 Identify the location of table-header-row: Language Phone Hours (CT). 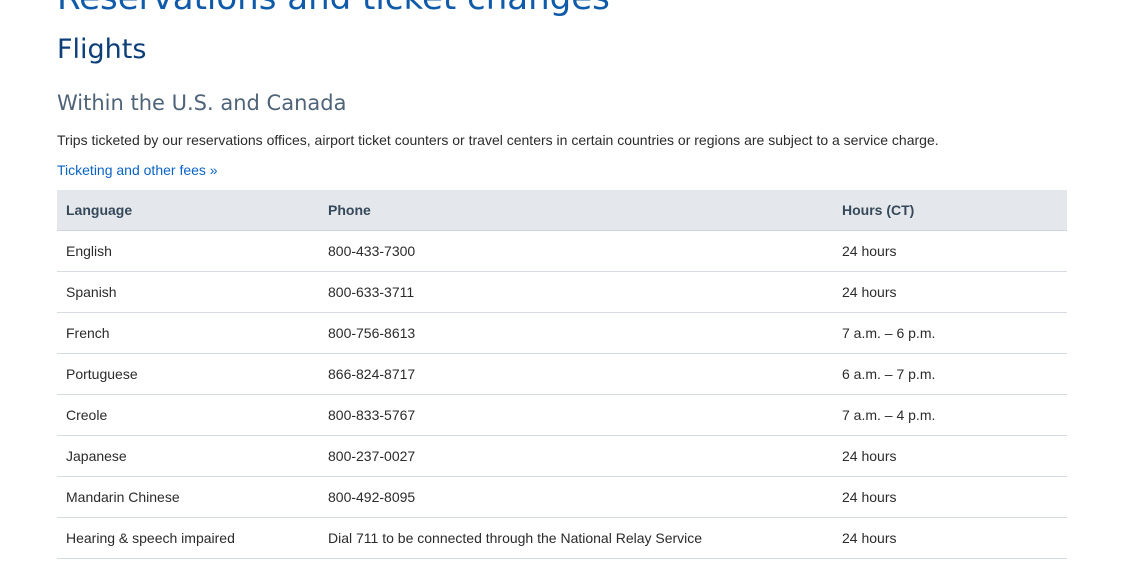
(562, 210).